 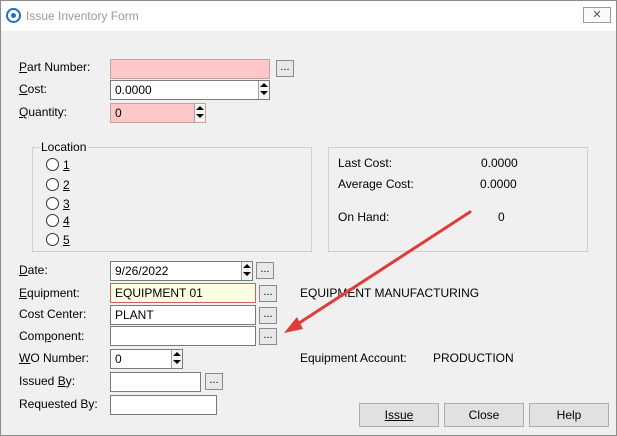 I want to click on on-hand-value: 0, so click(x=501, y=217).